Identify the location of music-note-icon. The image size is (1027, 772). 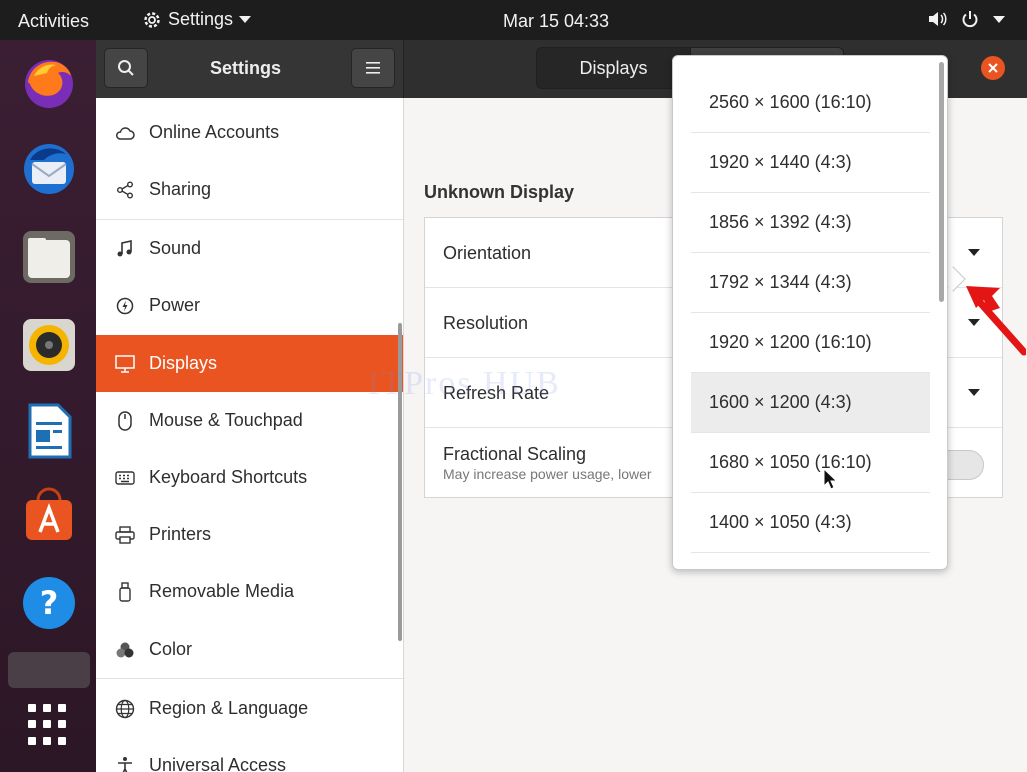
(125, 248).